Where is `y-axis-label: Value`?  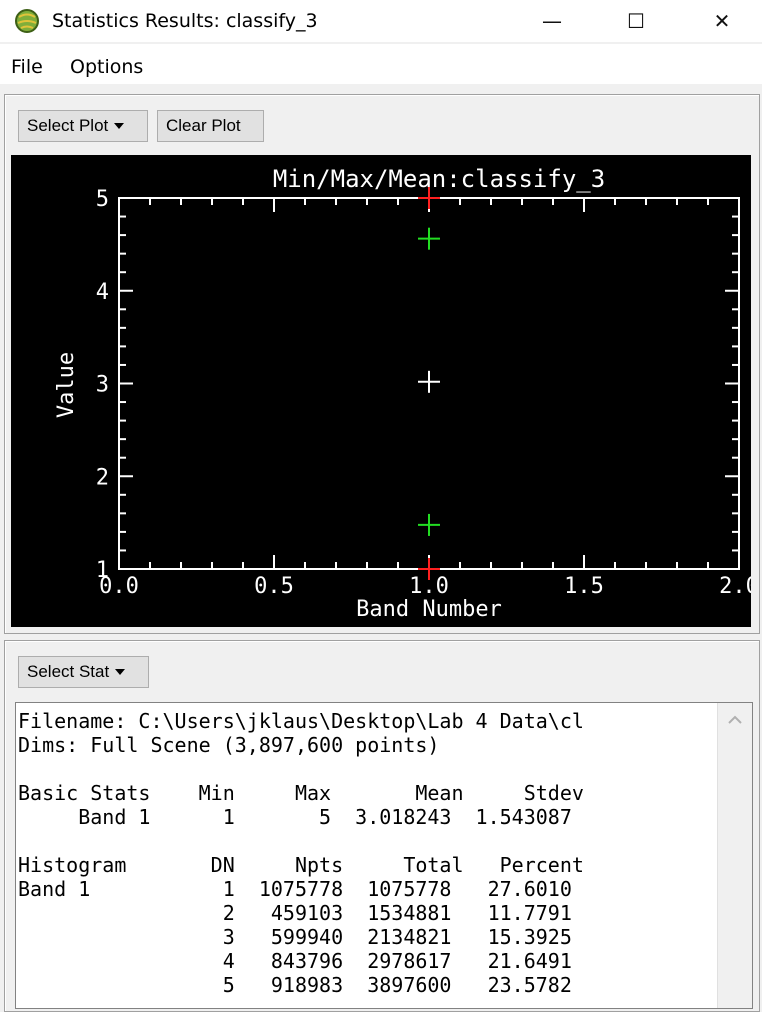
y-axis-label: Value is located at coordinates (66, 385).